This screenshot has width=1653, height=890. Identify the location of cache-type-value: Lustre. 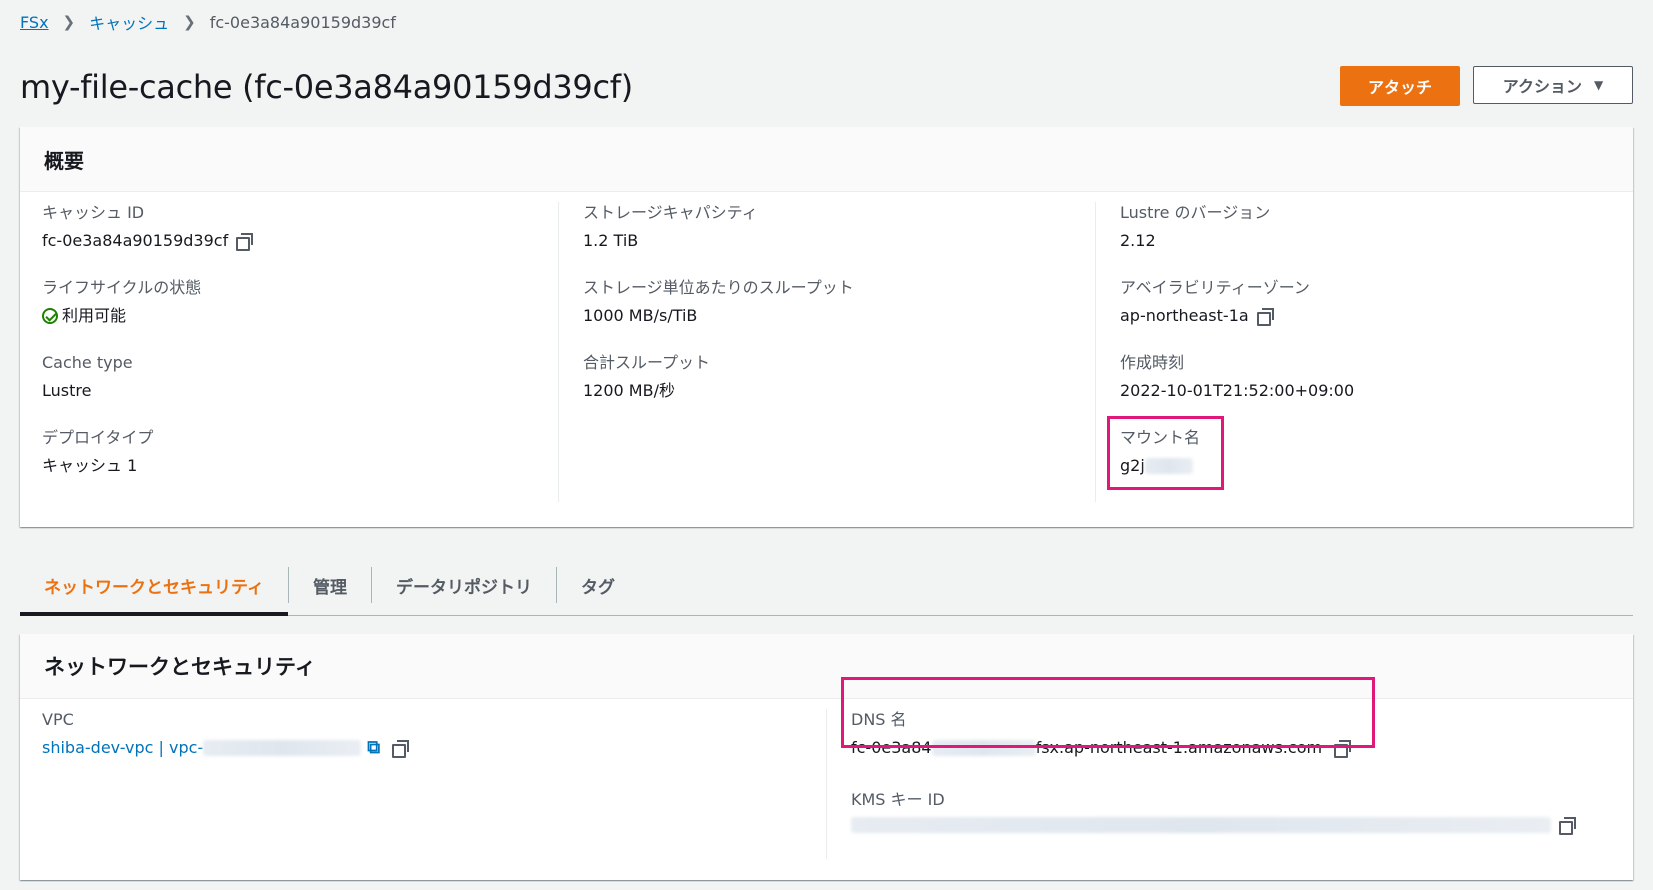
(67, 390).